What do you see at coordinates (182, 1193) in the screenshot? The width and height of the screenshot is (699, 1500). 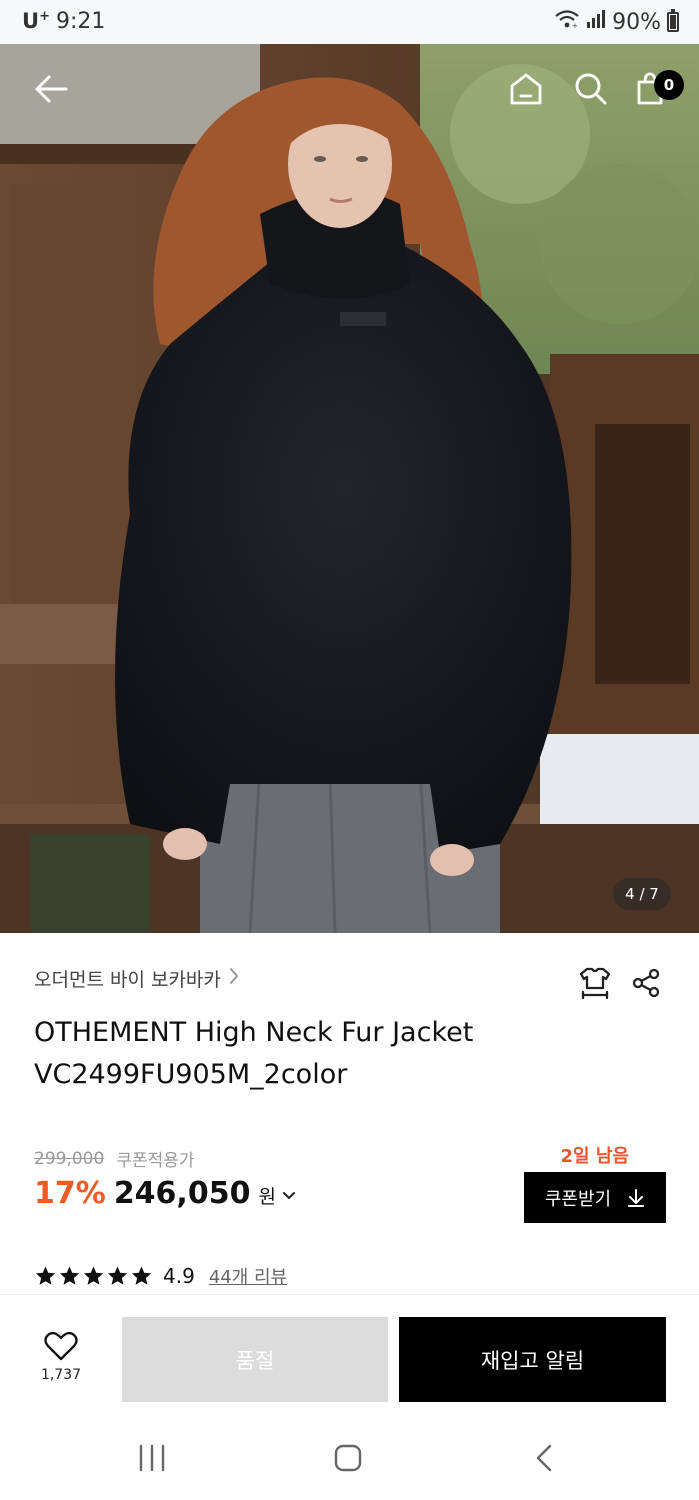 I see `sale-price: 246,050` at bounding box center [182, 1193].